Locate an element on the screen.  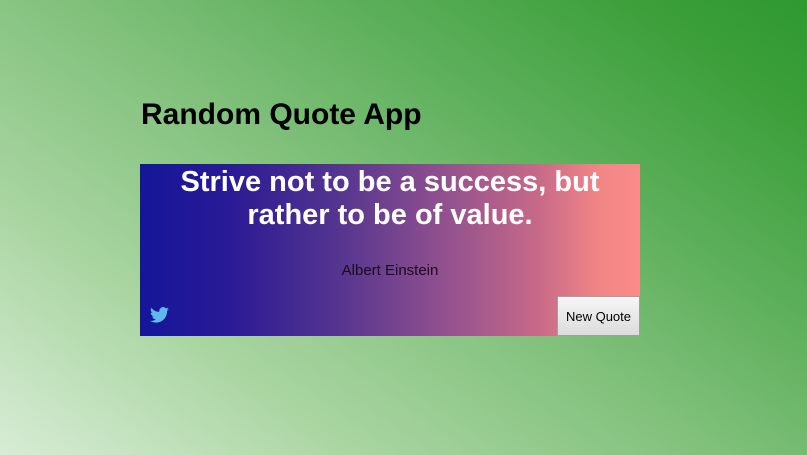
new-quote-button: New Quote is located at coordinates (598, 316).